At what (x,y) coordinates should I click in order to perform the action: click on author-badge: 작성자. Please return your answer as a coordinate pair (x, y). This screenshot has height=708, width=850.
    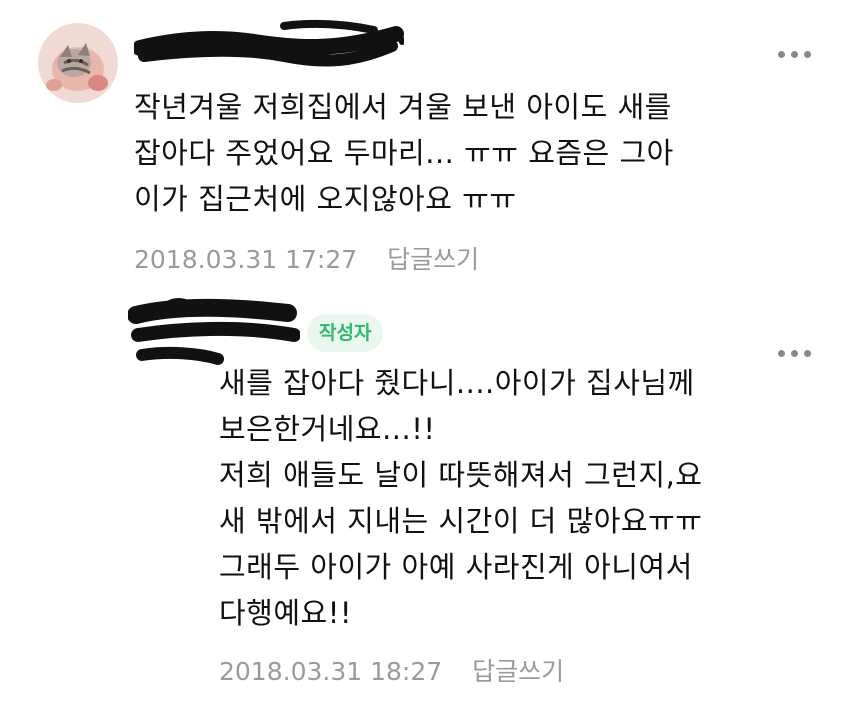
    Looking at the image, I should click on (345, 333).